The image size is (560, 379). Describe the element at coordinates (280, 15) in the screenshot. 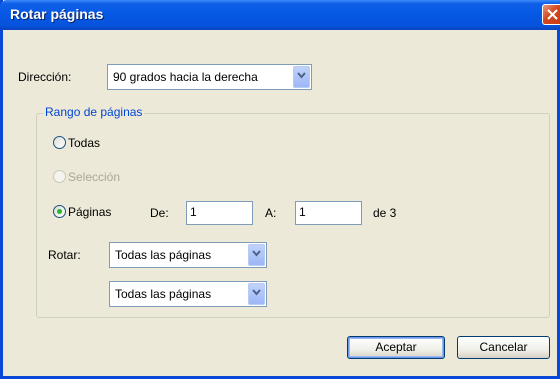

I see `title-bar: Rotar páginas` at that location.